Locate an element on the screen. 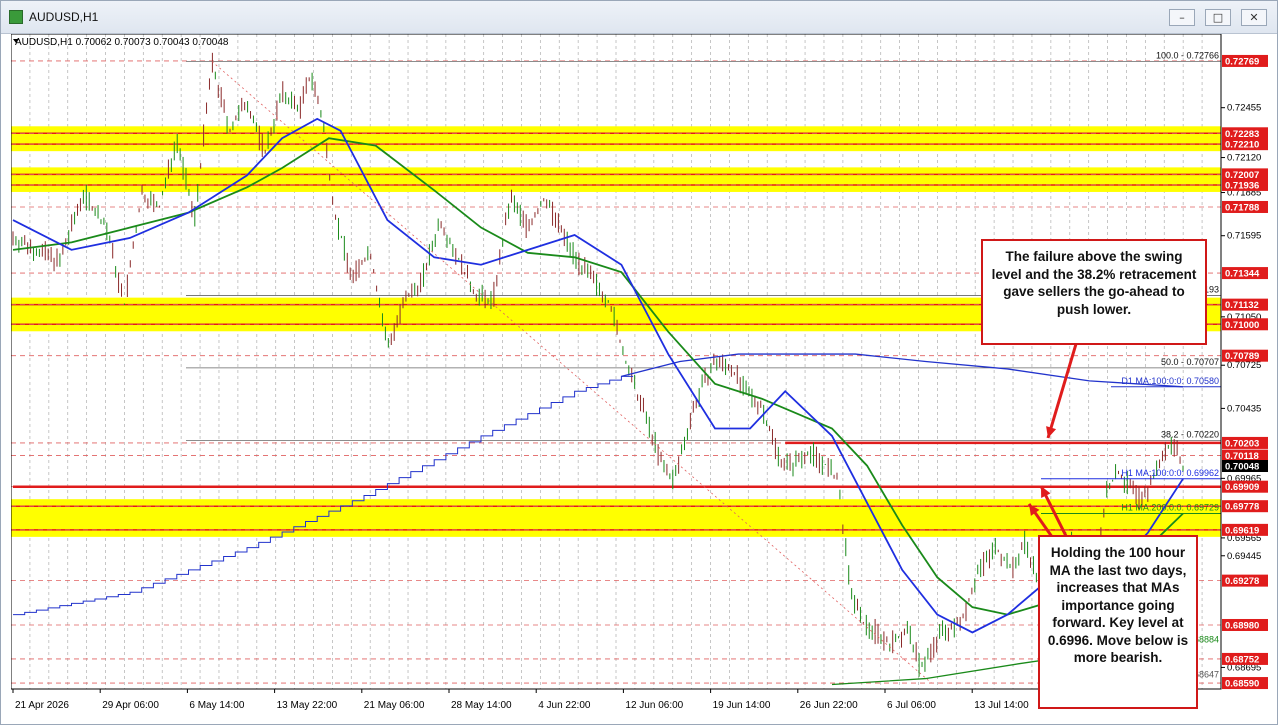 The width and height of the screenshot is (1278, 725). time-tick-label: 13 Jul 14:00 is located at coordinates (1001, 705).